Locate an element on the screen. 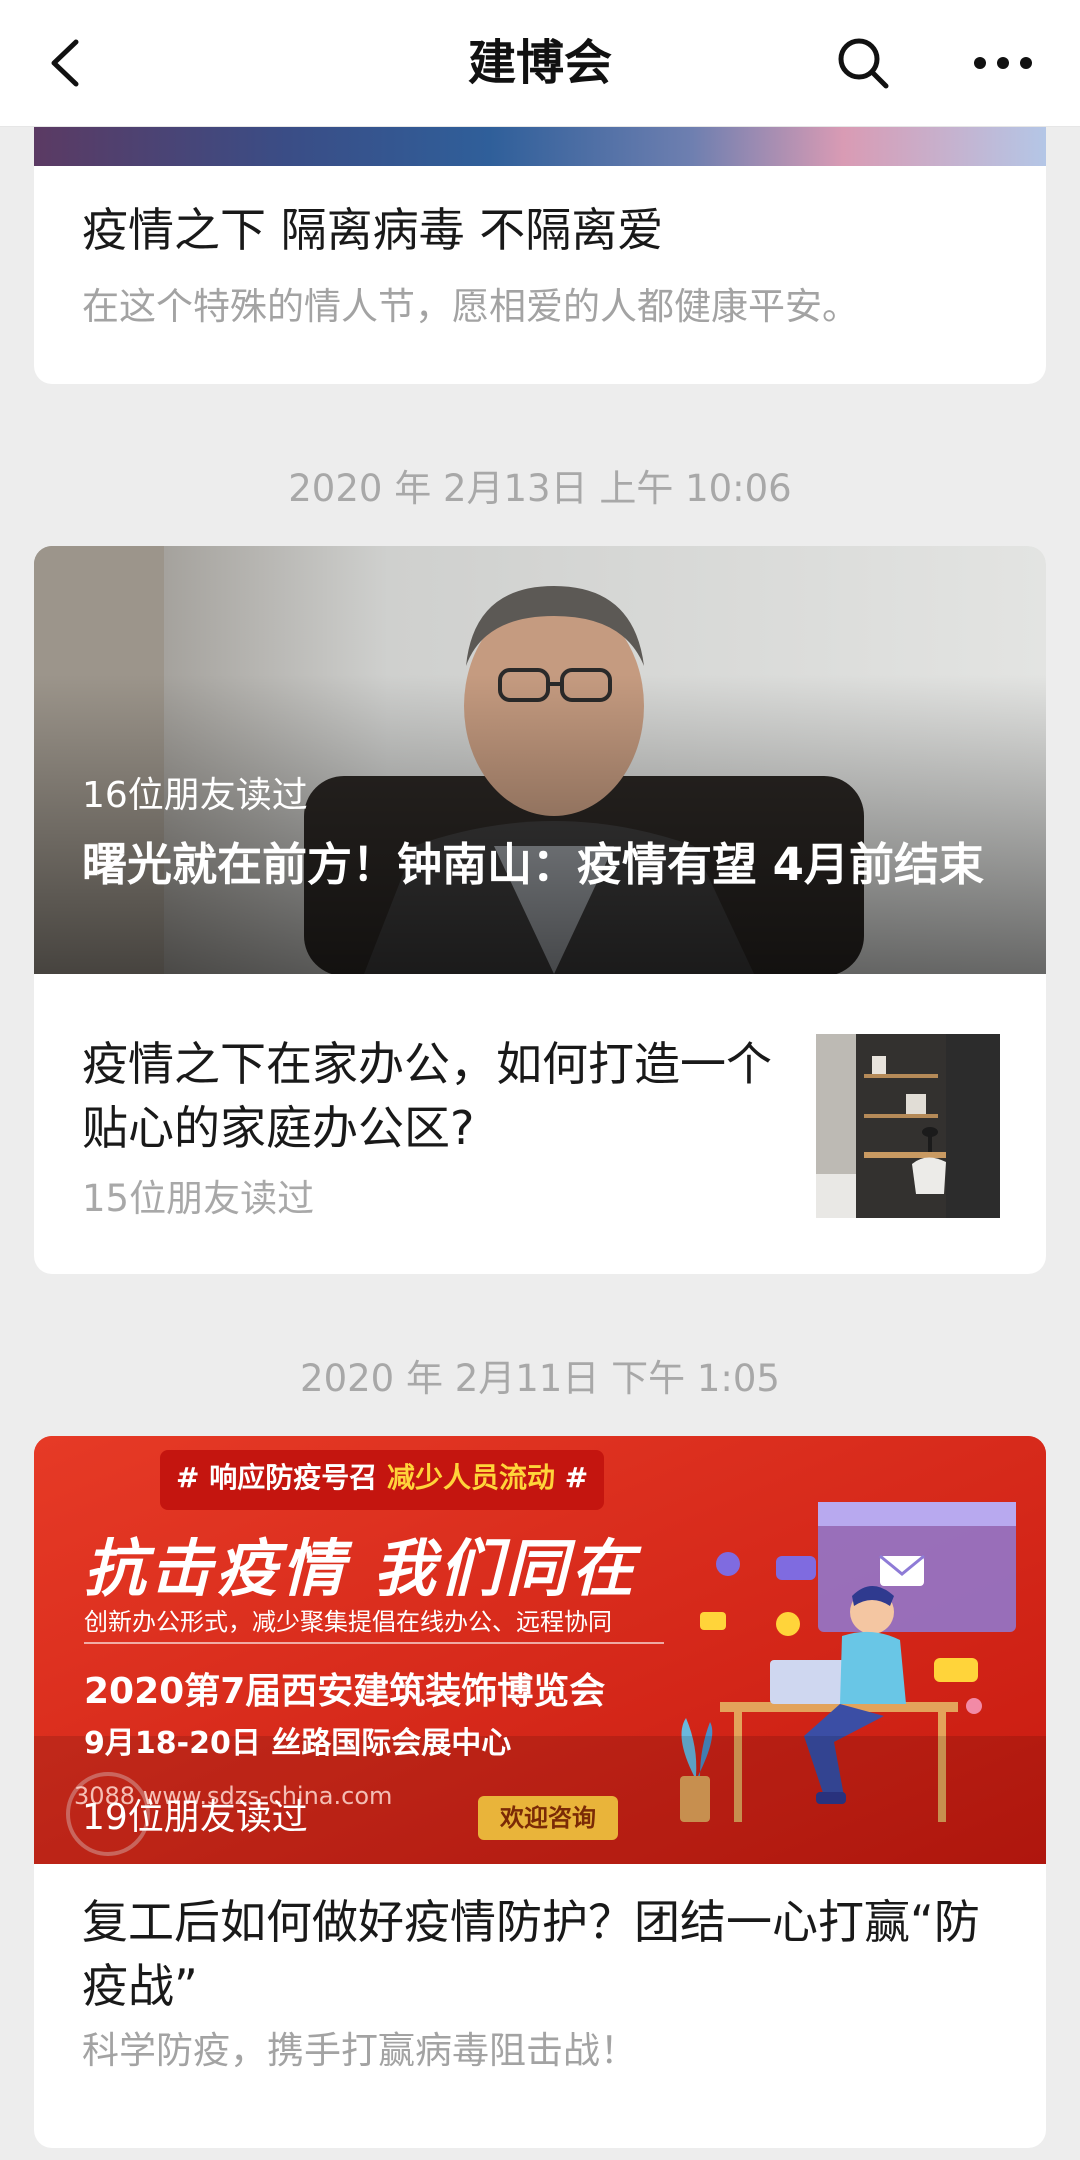 The width and height of the screenshot is (1080, 2160). read-count: 19位朋友读过 is located at coordinates (195, 1817).